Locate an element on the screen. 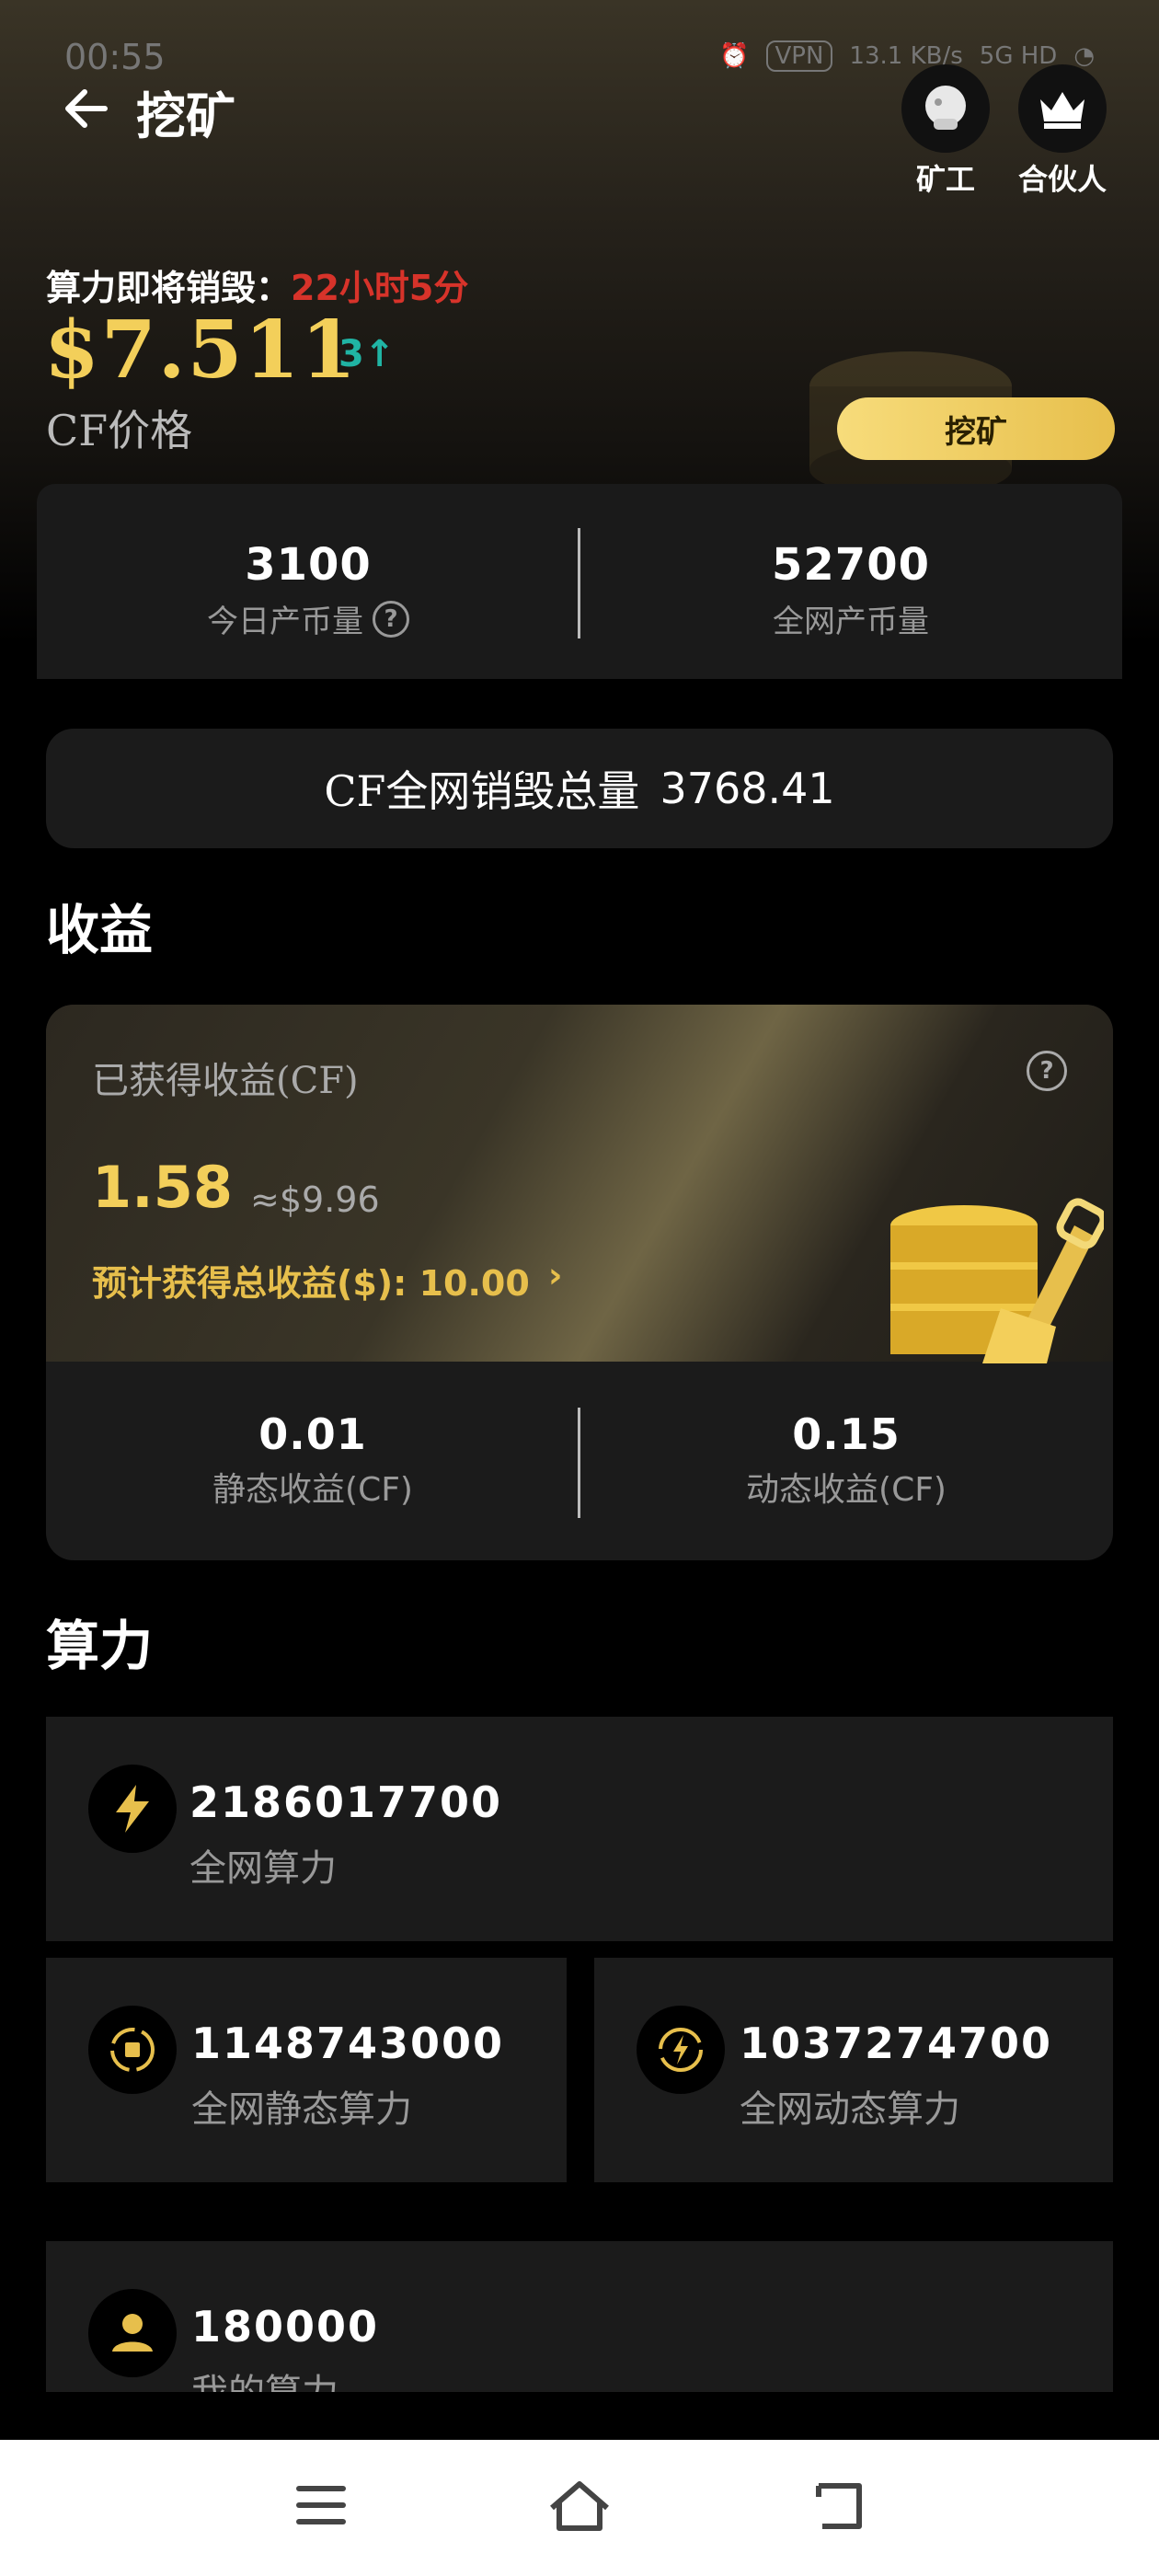 Image resolution: width=1159 pixels, height=2576 pixels. network-output-label: 全网产币量 is located at coordinates (851, 622).